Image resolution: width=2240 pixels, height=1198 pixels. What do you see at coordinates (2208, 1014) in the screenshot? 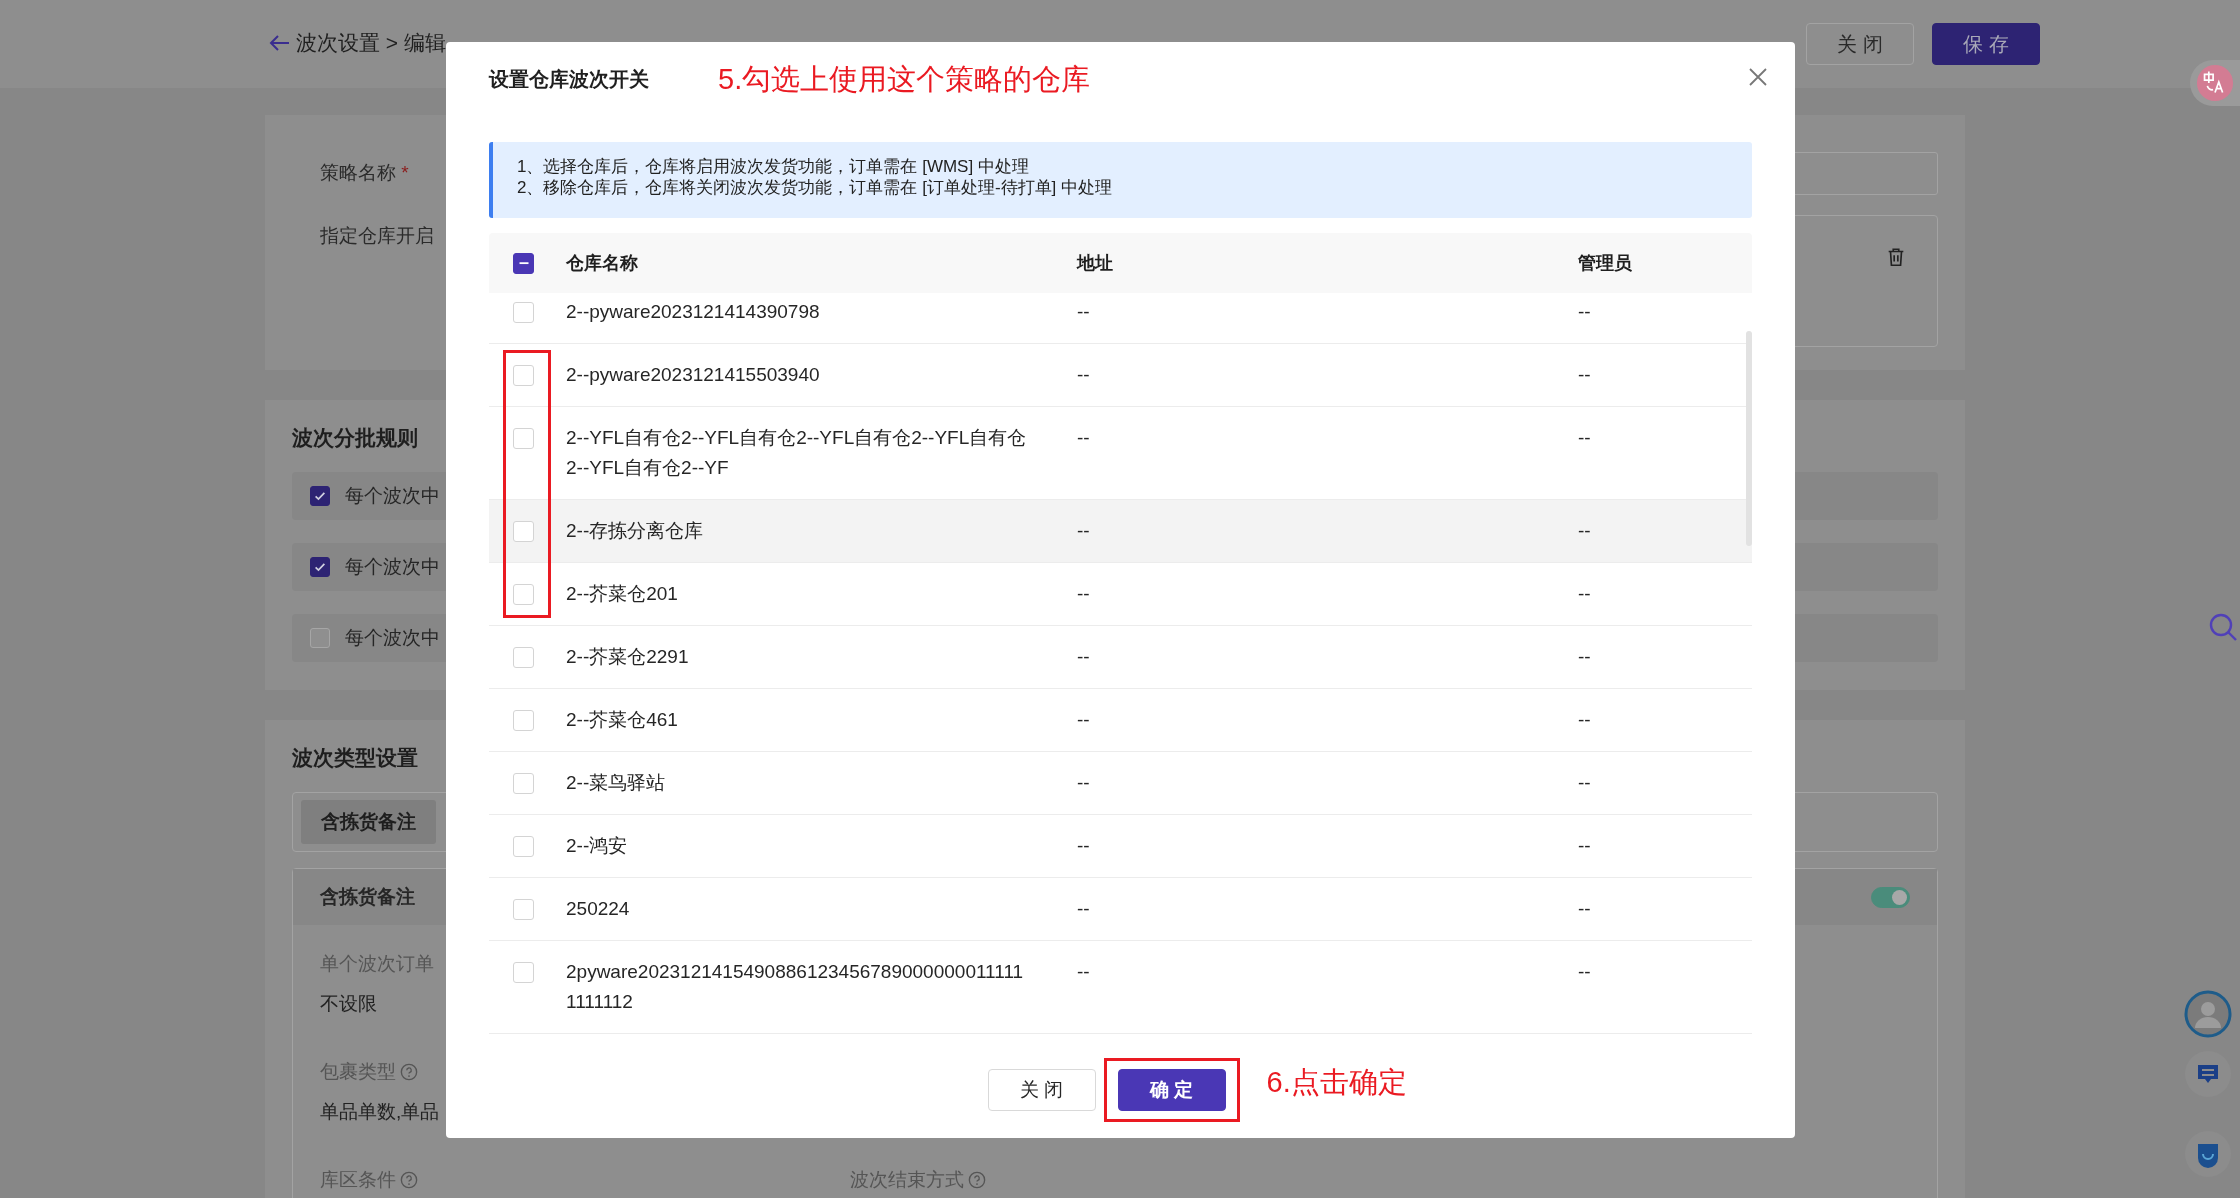
I see `avatar` at bounding box center [2208, 1014].